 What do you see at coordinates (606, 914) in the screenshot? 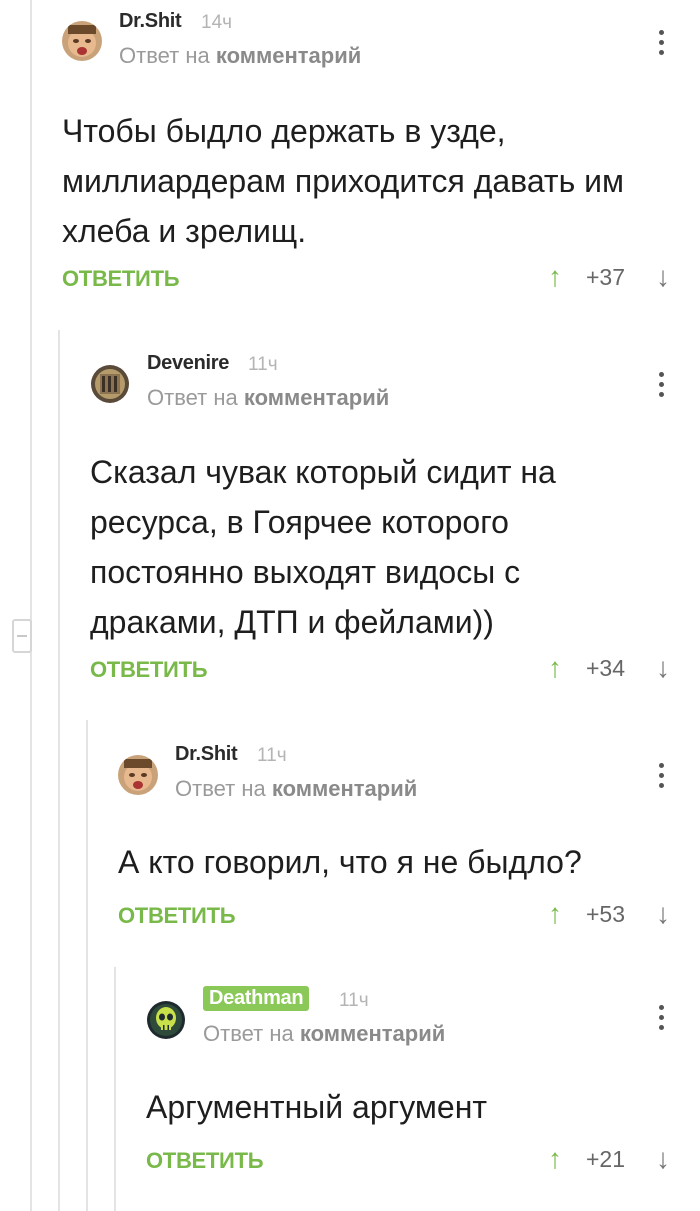
I see `comment-score: +53` at bounding box center [606, 914].